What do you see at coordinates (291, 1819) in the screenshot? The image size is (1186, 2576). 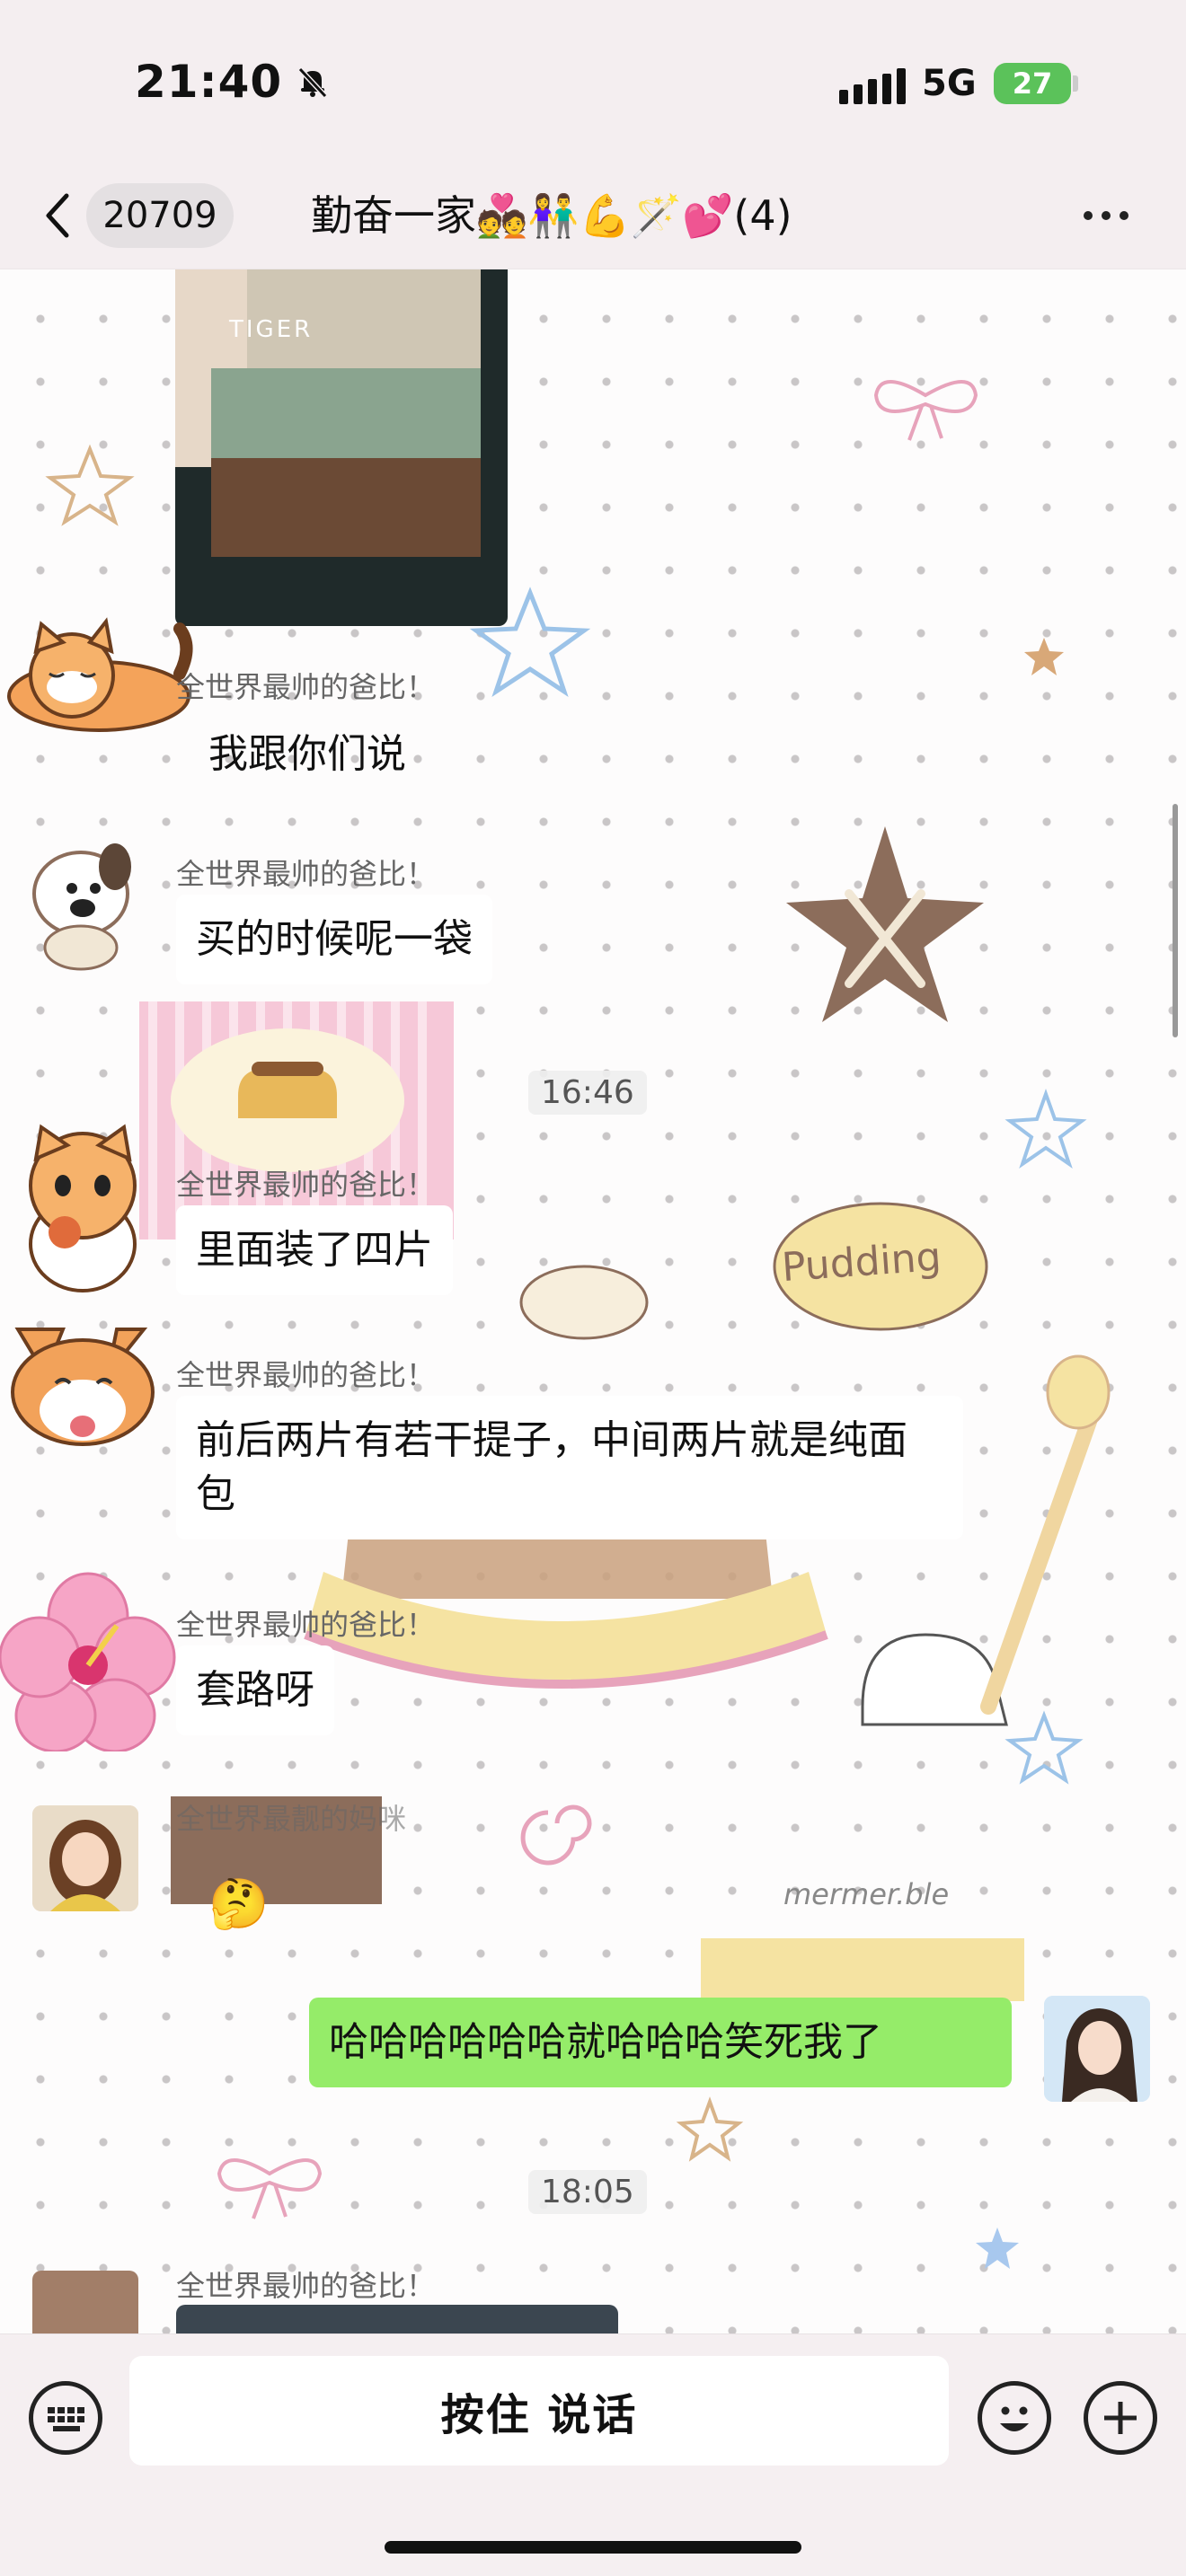 I see `sender-name: 全世界最靓的妈咪` at bounding box center [291, 1819].